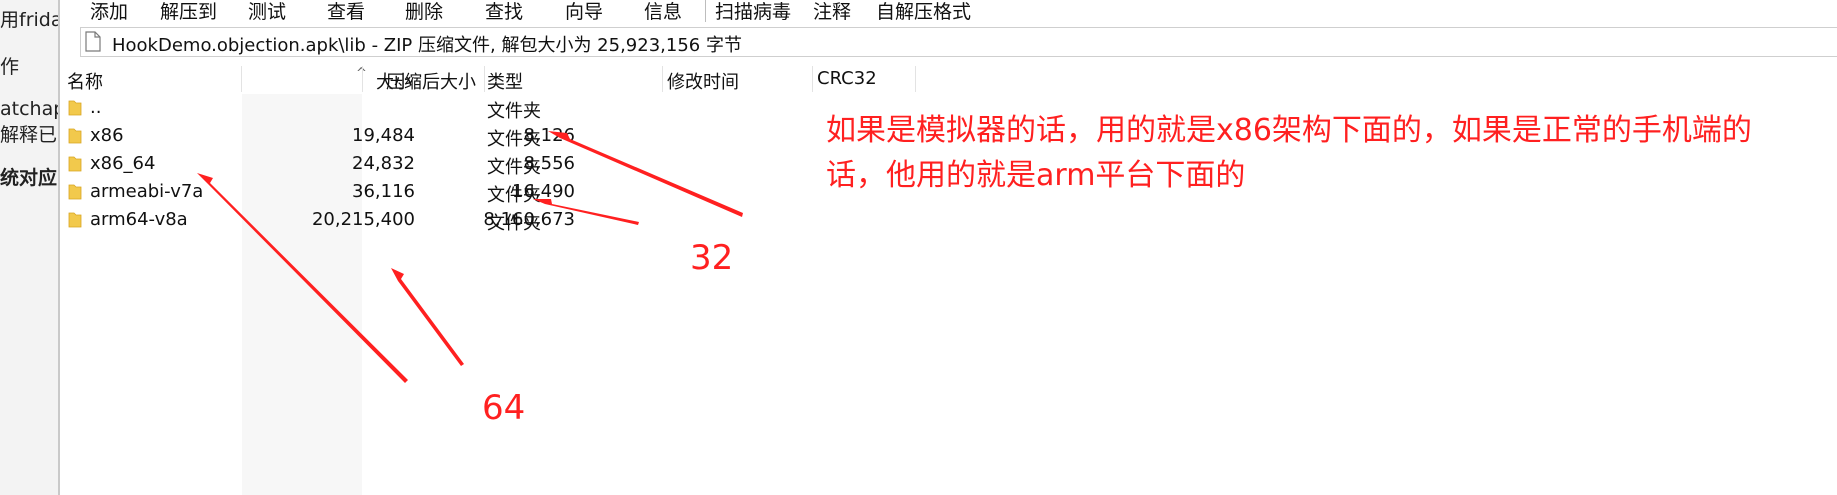 Image resolution: width=1837 pixels, height=495 pixels. I want to click on annotation-note-line-2: 话，他用的就是arm平台下面的, so click(1036, 175).